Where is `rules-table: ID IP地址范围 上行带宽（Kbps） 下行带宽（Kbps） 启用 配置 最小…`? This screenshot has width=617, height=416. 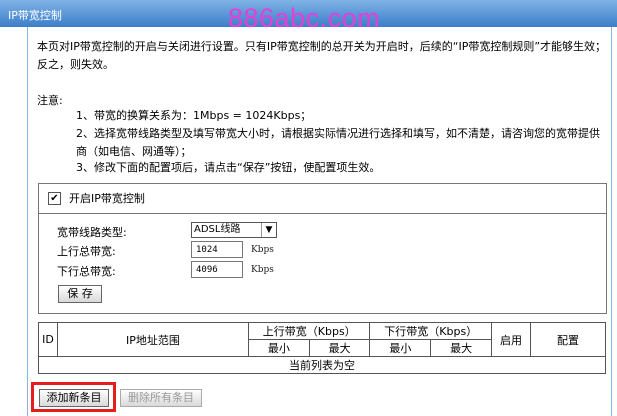
rules-table: ID IP地址范围 上行带宽（Kbps） 下行带宽（Kbps） 启用 配置 最小… is located at coordinates (322, 348).